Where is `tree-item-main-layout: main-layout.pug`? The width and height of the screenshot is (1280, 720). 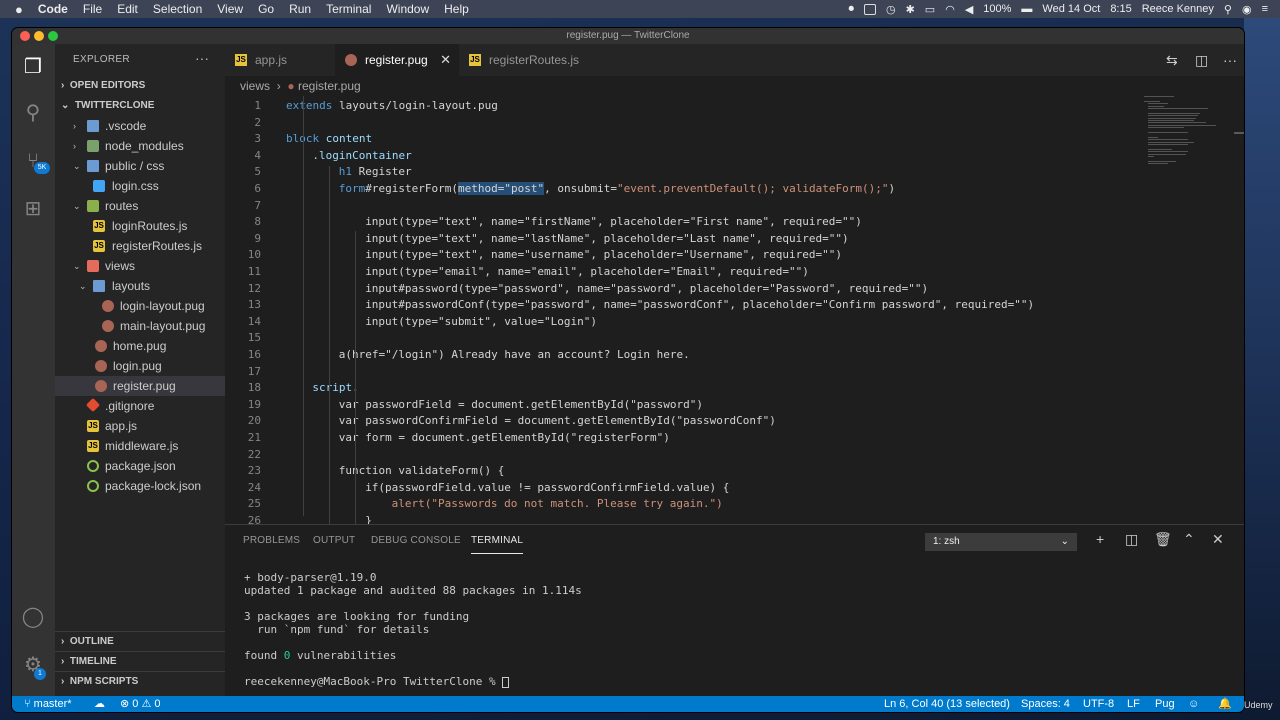 tree-item-main-layout: main-layout.pug is located at coordinates (140, 326).